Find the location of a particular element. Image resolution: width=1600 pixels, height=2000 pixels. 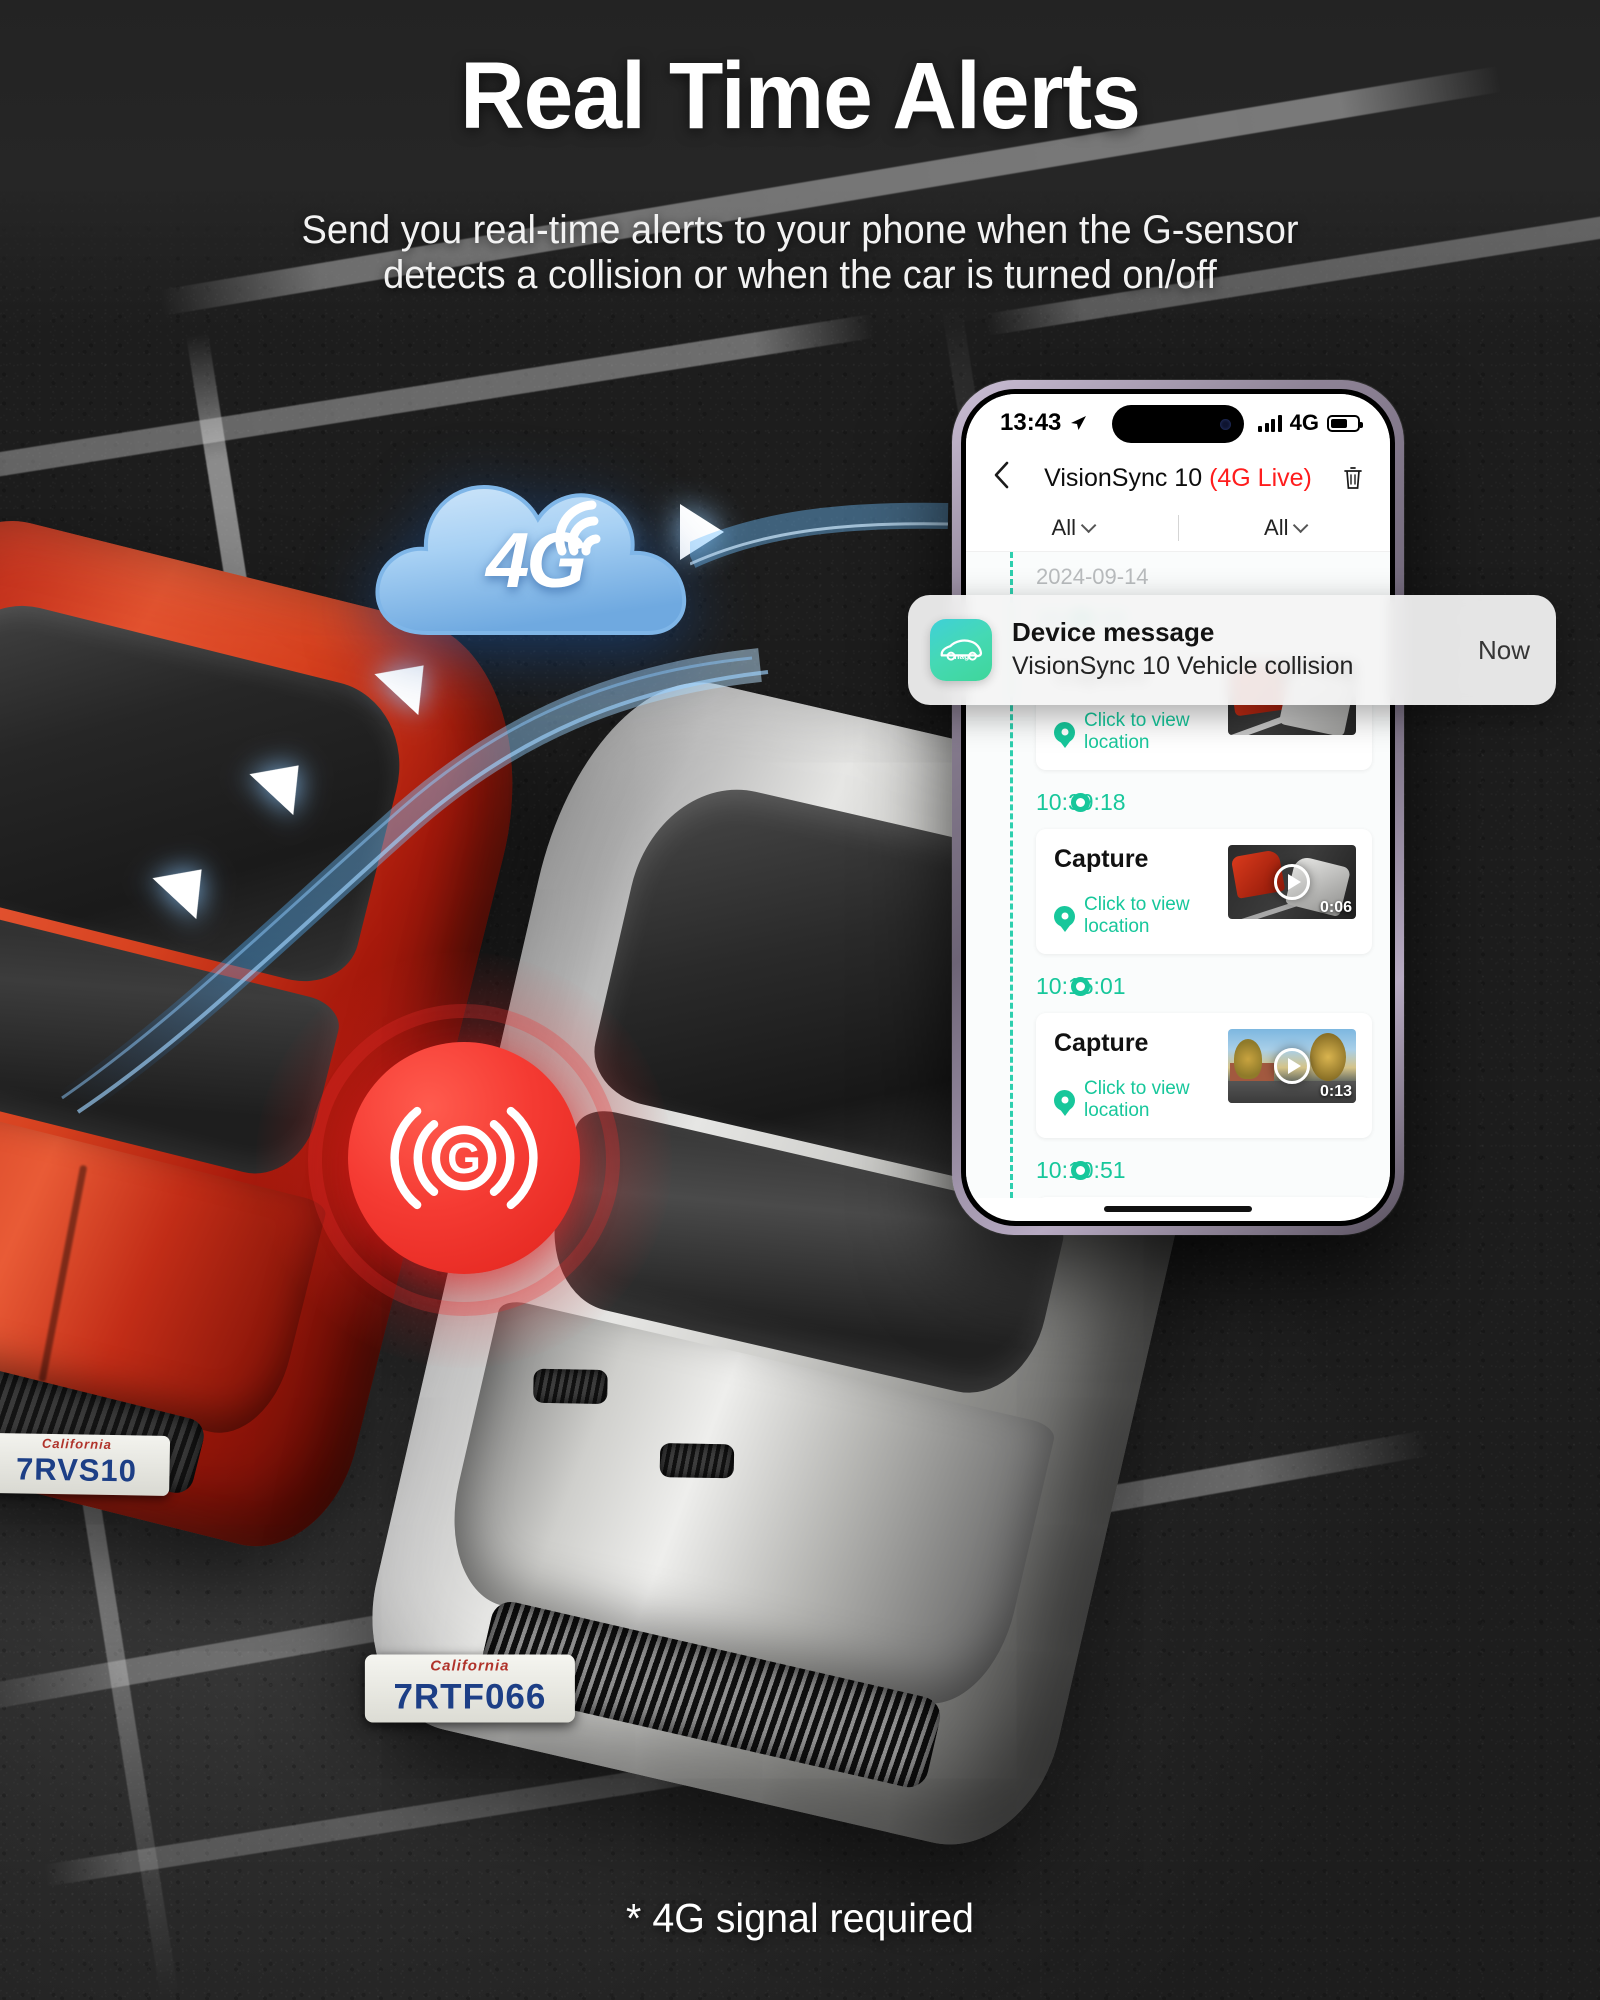

filter-type-dropdown: All is located at coordinates (1072, 528).